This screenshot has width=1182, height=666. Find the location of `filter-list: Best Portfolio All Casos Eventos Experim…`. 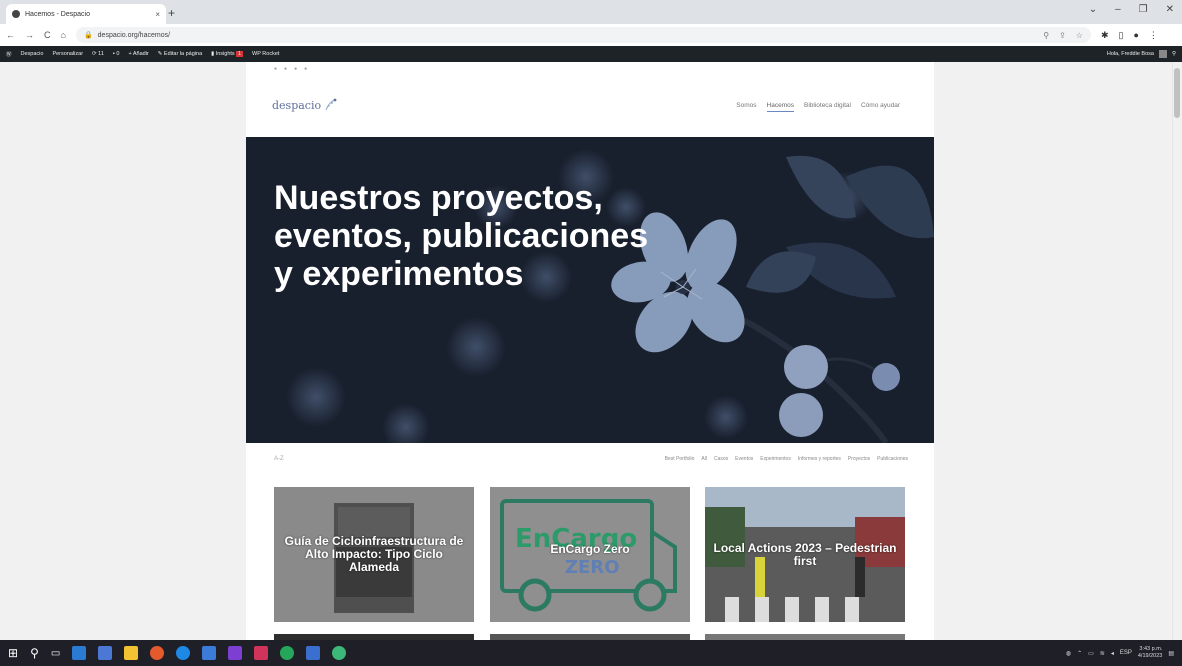

filter-list: Best Portfolio All Casos Eventos Experim… is located at coordinates (786, 459).